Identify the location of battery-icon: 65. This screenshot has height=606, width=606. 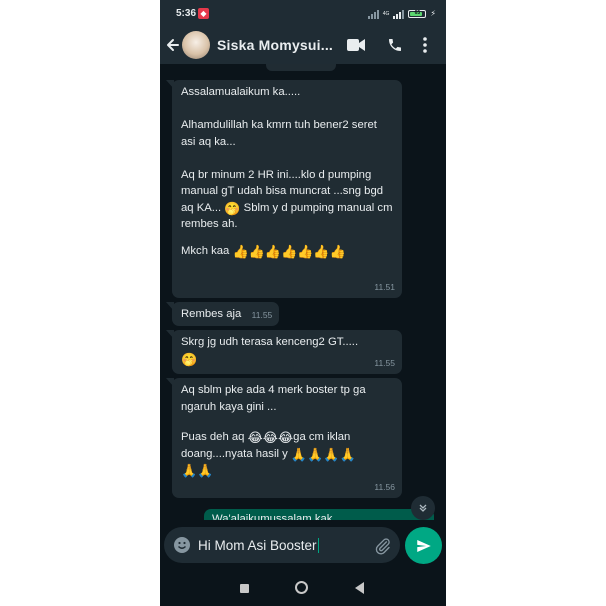
(417, 13).